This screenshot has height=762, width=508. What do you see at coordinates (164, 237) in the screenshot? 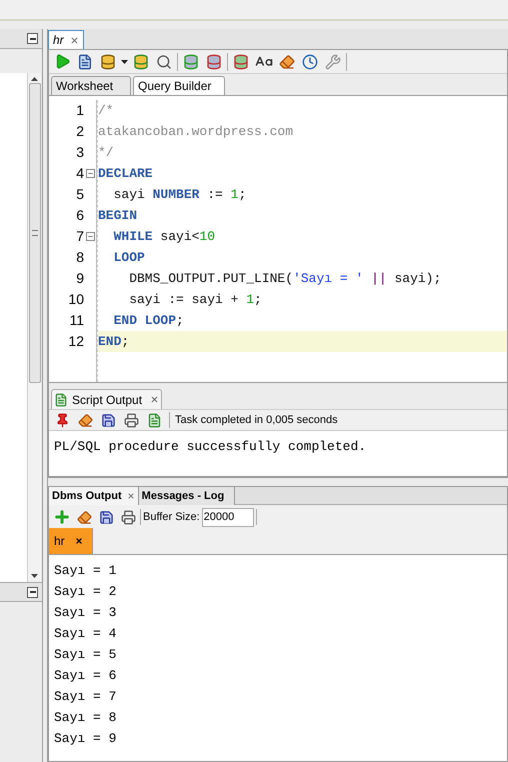
I see `code-line: WHILE sayi<10` at bounding box center [164, 237].